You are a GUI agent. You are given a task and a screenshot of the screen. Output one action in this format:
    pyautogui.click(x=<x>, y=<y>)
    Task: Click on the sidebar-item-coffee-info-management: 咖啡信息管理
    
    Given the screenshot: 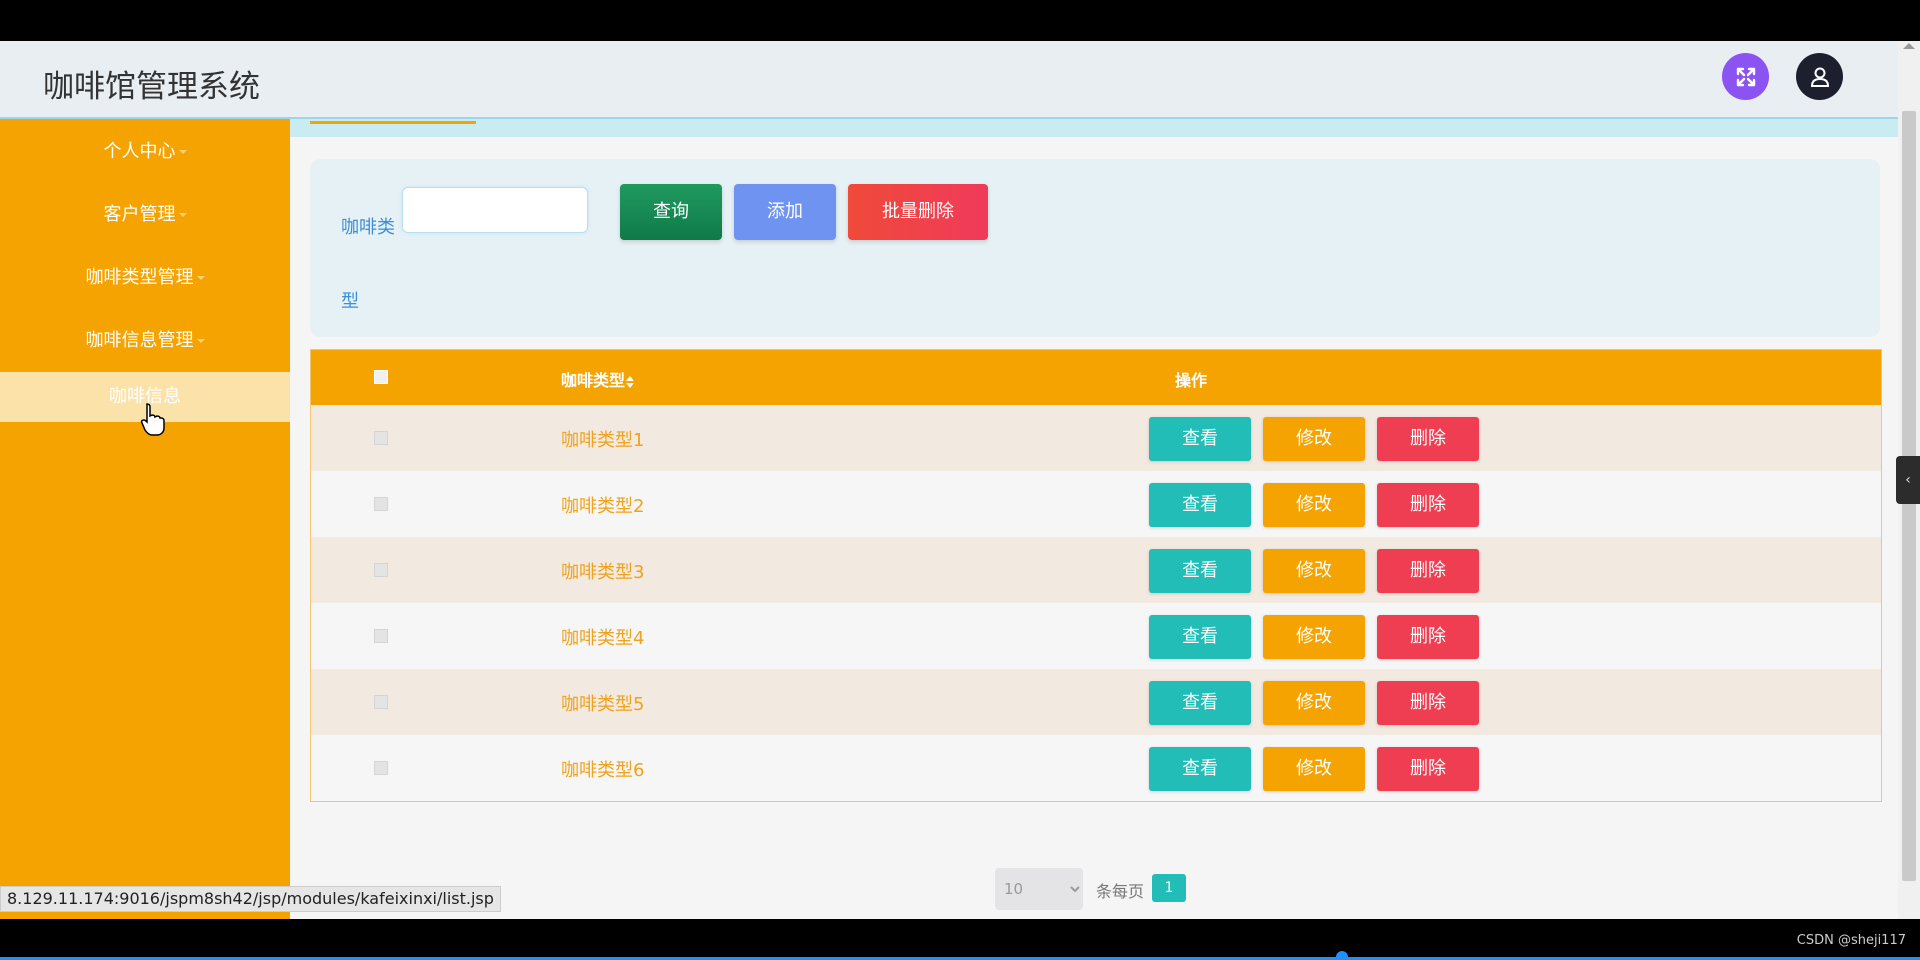 What is the action you would take?
    pyautogui.click(x=145, y=339)
    